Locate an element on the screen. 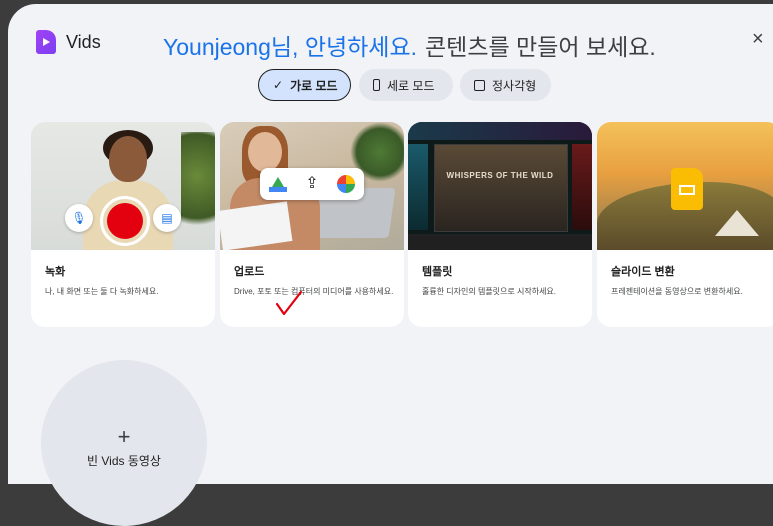  card-record: 🎙 ▤ 녹화 나, 내 화면 또는 둘 다 녹화하세요. is located at coordinates (123, 224).